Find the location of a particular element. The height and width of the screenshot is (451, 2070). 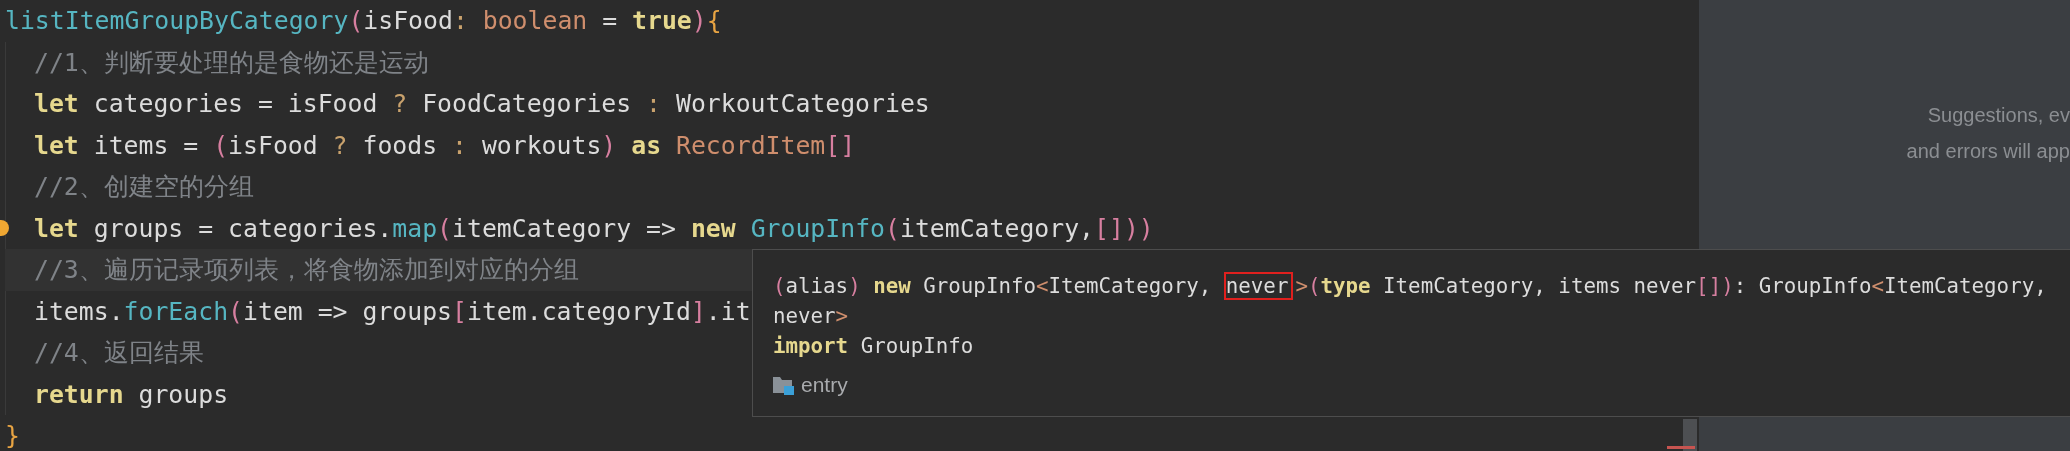

panel-hint-text: and errors will app is located at coordinates (1988, 151).